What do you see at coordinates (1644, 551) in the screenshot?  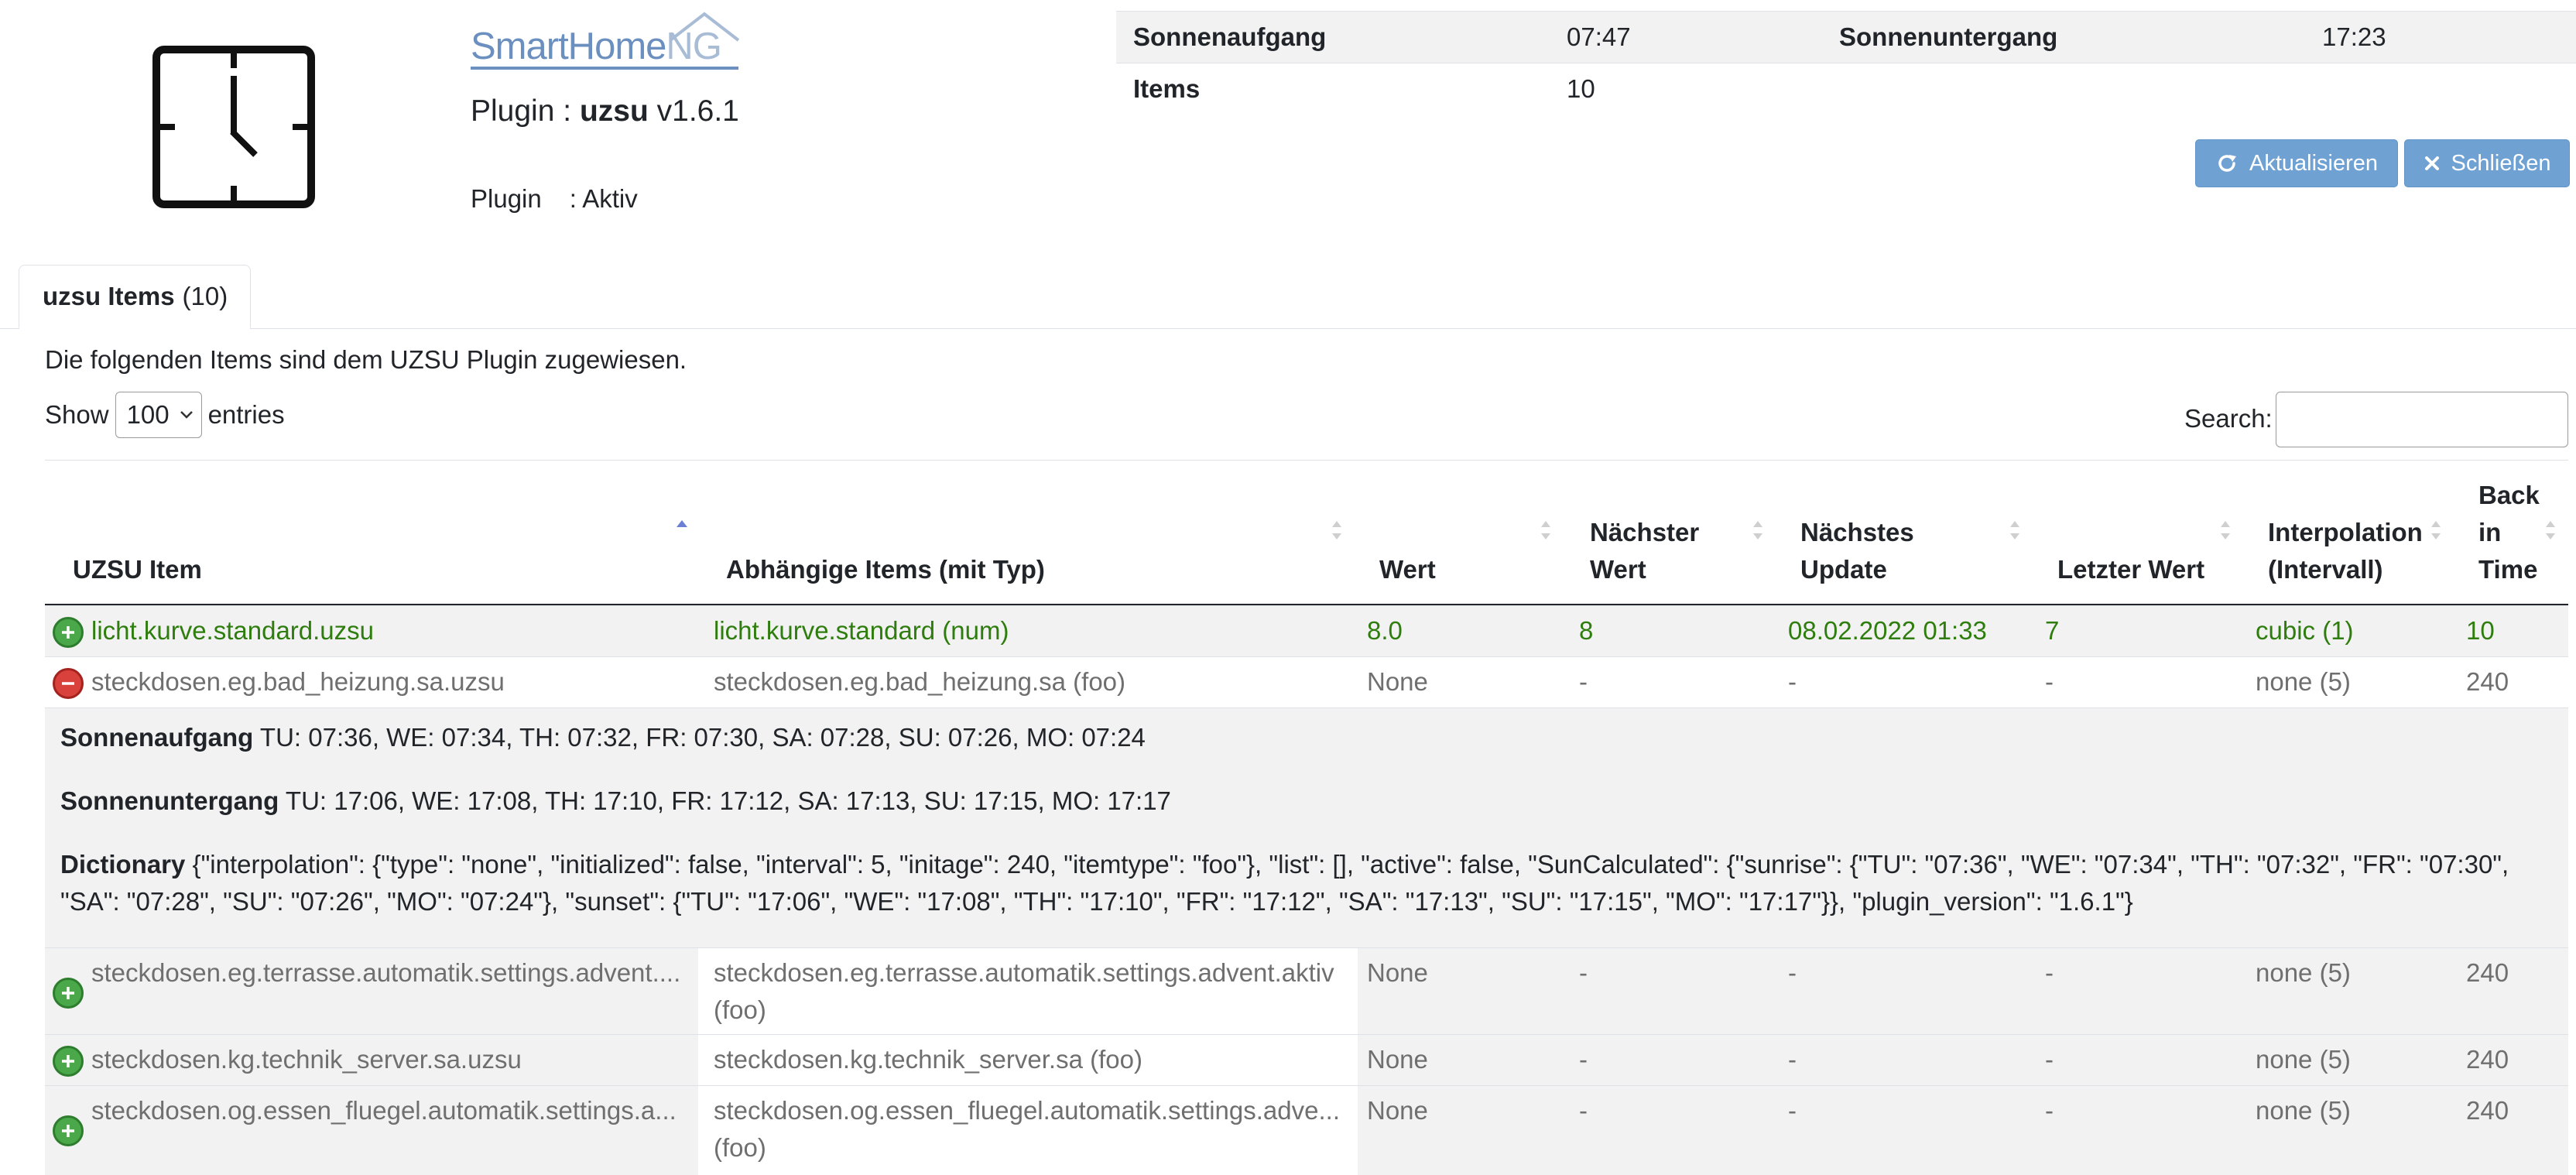 I see `header-next-value: Nächster Wert` at bounding box center [1644, 551].